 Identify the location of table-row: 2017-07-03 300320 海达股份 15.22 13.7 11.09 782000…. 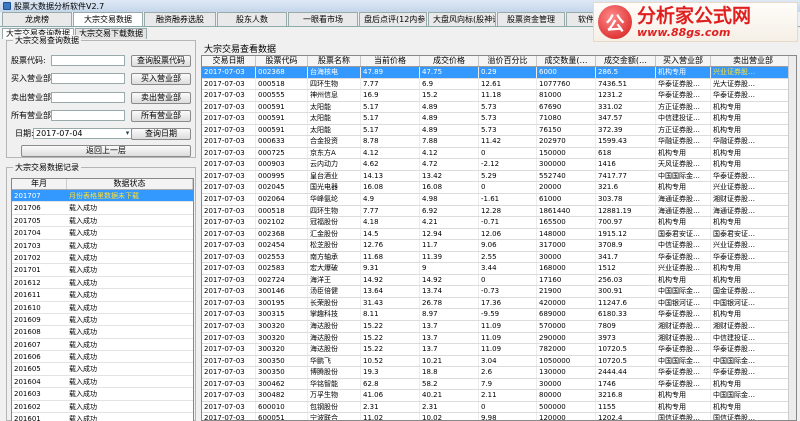
(499, 350).